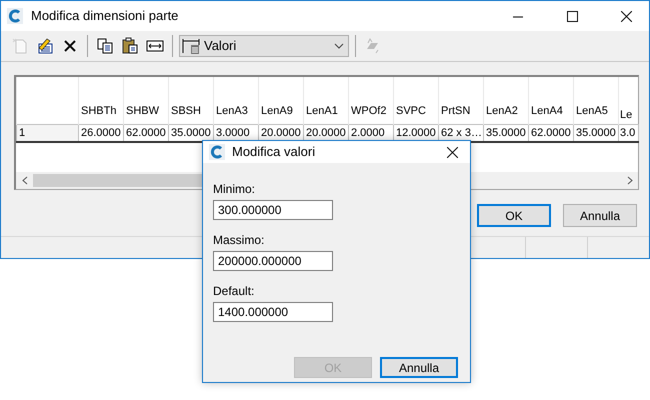 Image resolution: width=650 pixels, height=400 pixels. What do you see at coordinates (101, 133) in the screenshot?
I see `table-cell: 26.0000` at bounding box center [101, 133].